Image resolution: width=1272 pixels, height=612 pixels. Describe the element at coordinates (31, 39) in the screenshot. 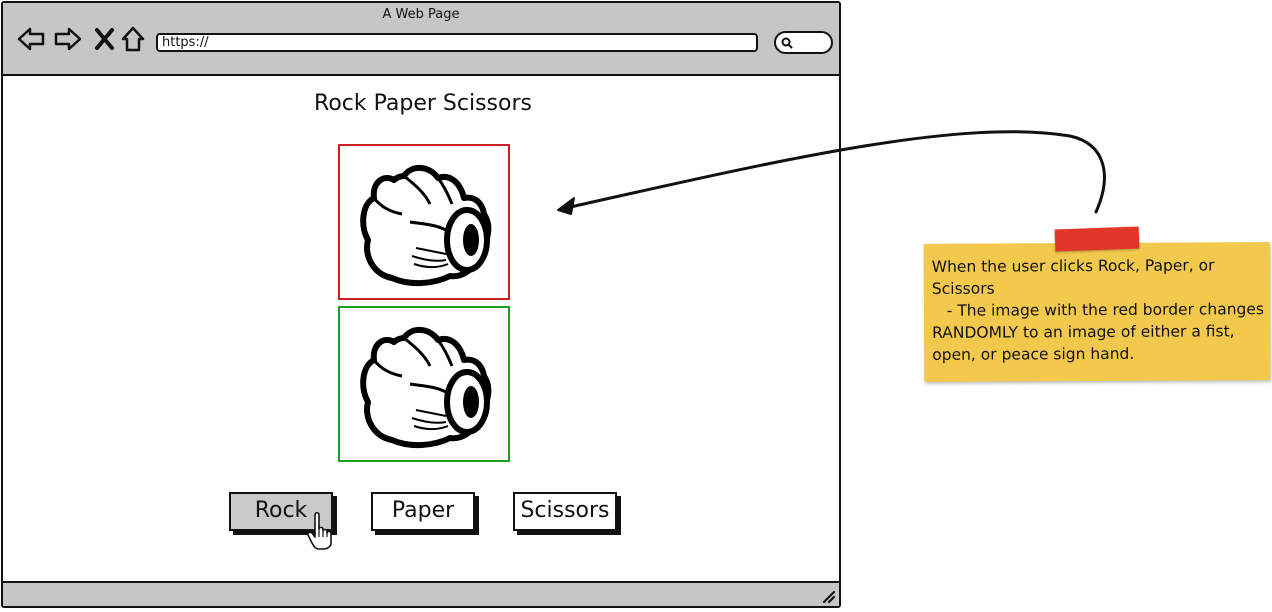

I see `back-arrow-icon` at that location.